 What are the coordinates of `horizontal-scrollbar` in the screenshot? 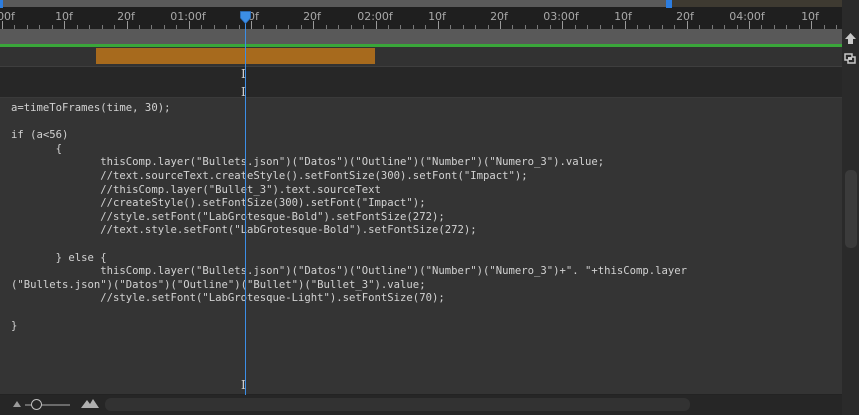 It's located at (397, 404).